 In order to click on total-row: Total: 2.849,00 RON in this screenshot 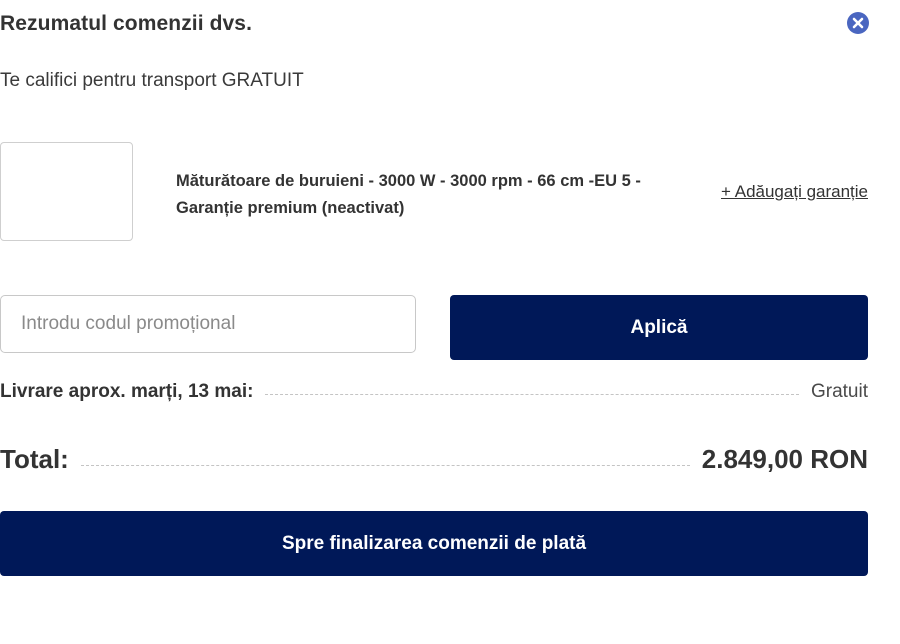, I will do `click(434, 459)`.